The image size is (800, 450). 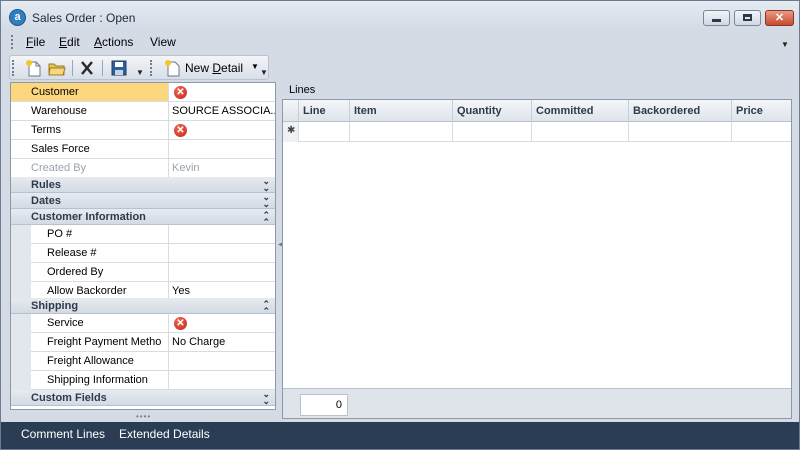 What do you see at coordinates (264, 72) in the screenshot?
I see `toolbar-overflow-icon-2: ▼` at bounding box center [264, 72].